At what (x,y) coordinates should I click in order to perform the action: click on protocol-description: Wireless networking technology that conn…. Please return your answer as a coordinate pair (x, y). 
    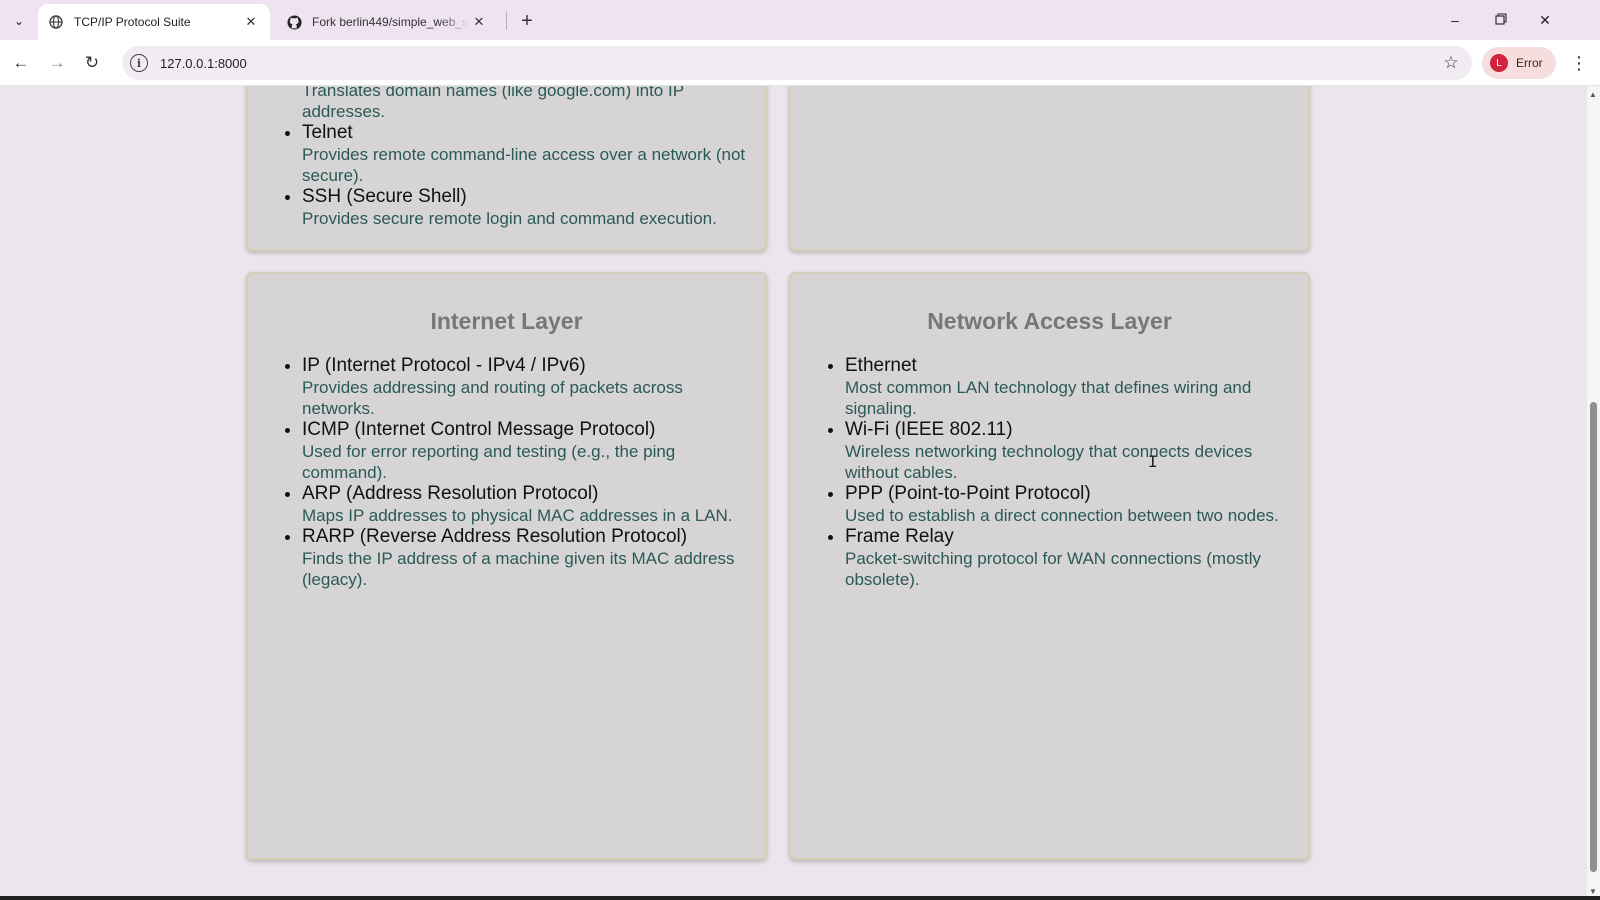
    Looking at the image, I should click on (1049, 462).